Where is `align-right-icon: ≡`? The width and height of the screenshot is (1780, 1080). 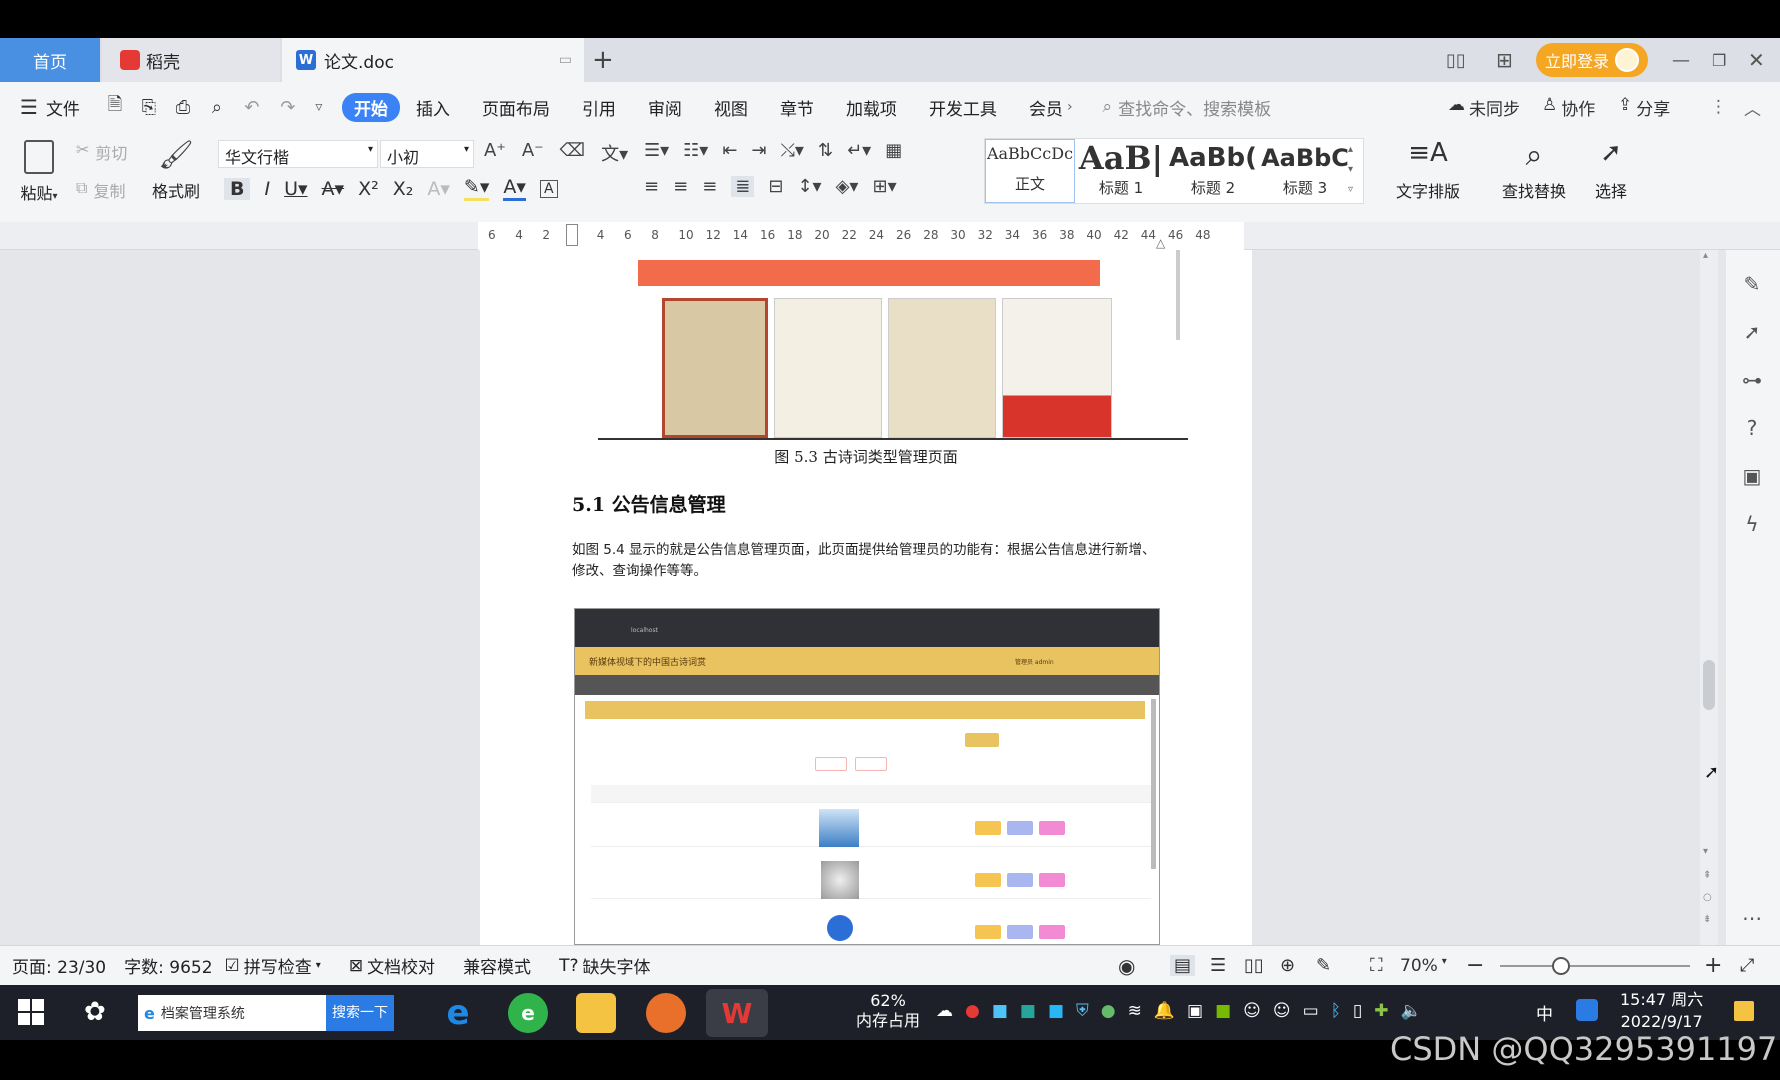 align-right-icon: ≡ is located at coordinates (709, 186).